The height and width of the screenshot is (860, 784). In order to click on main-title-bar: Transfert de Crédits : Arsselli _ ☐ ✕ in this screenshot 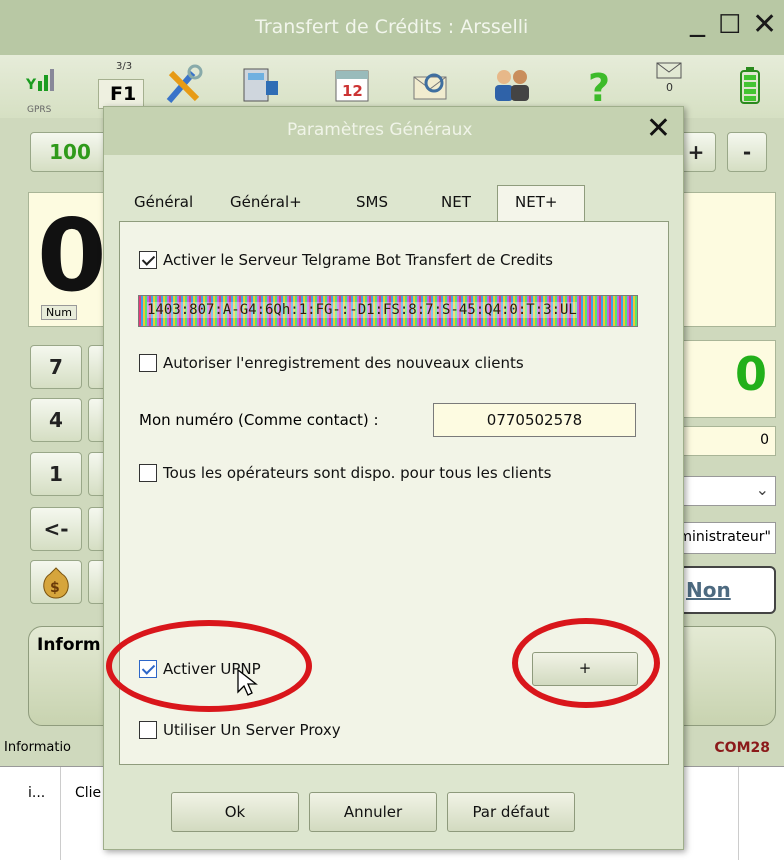, I will do `click(392, 27)`.